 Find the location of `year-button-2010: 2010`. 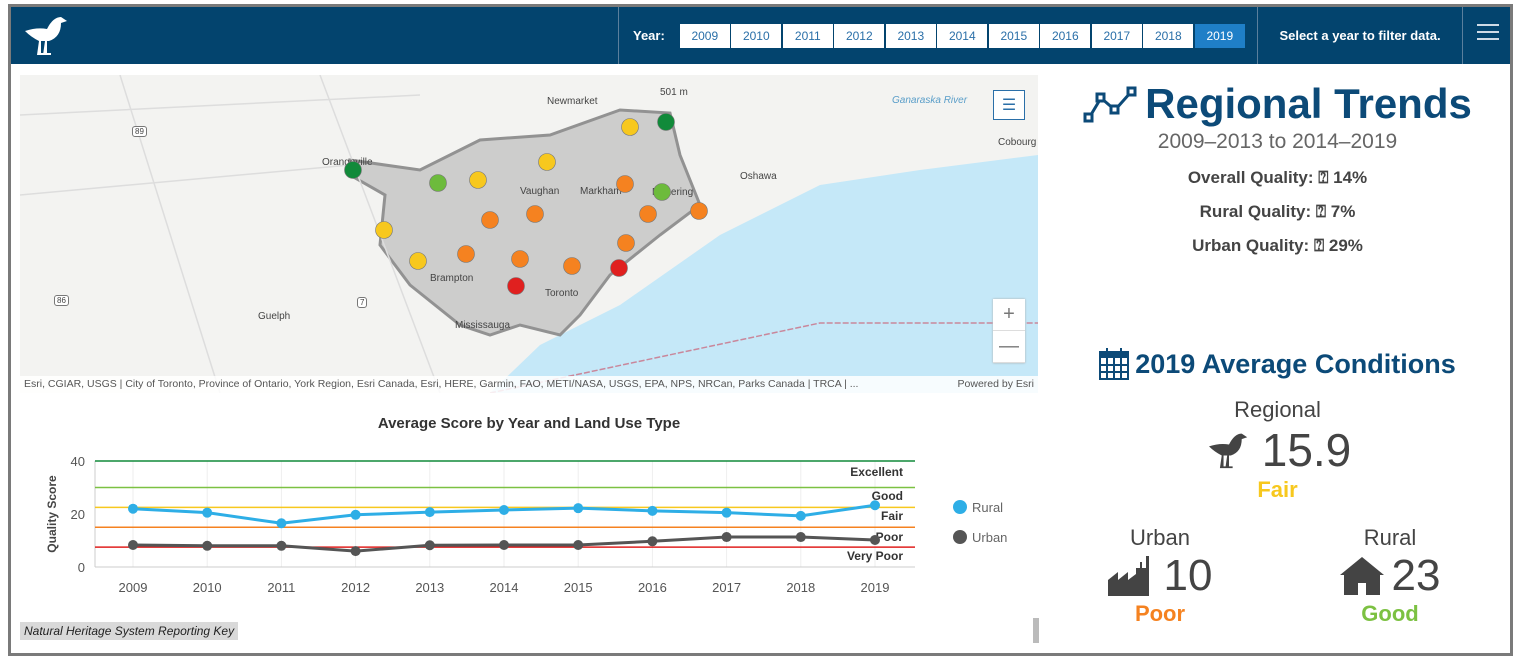

year-button-2010: 2010 is located at coordinates (756, 35).